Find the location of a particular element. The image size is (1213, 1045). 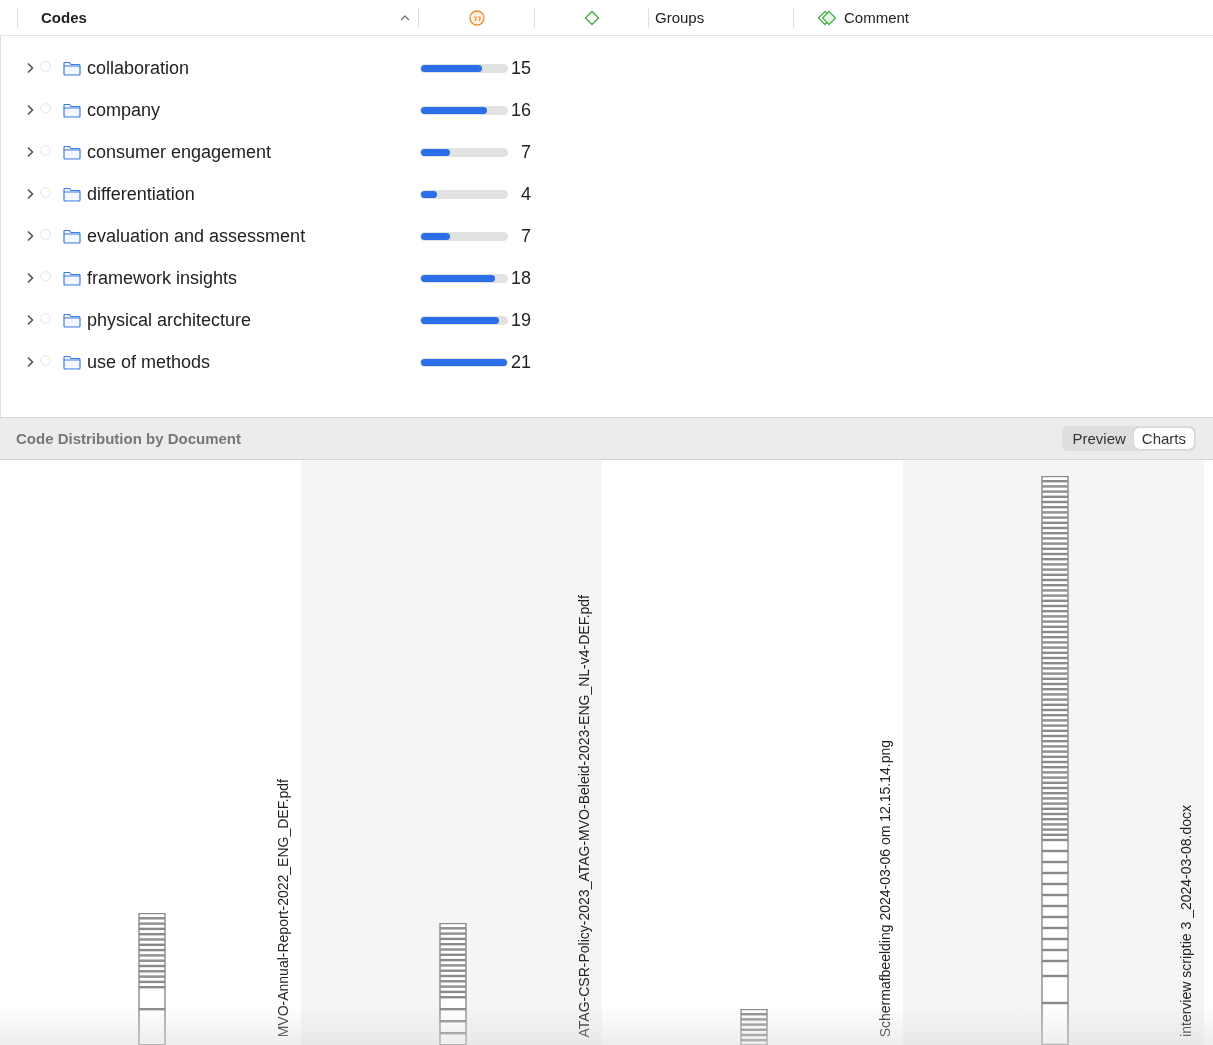

quote-icon is located at coordinates (476, 17).